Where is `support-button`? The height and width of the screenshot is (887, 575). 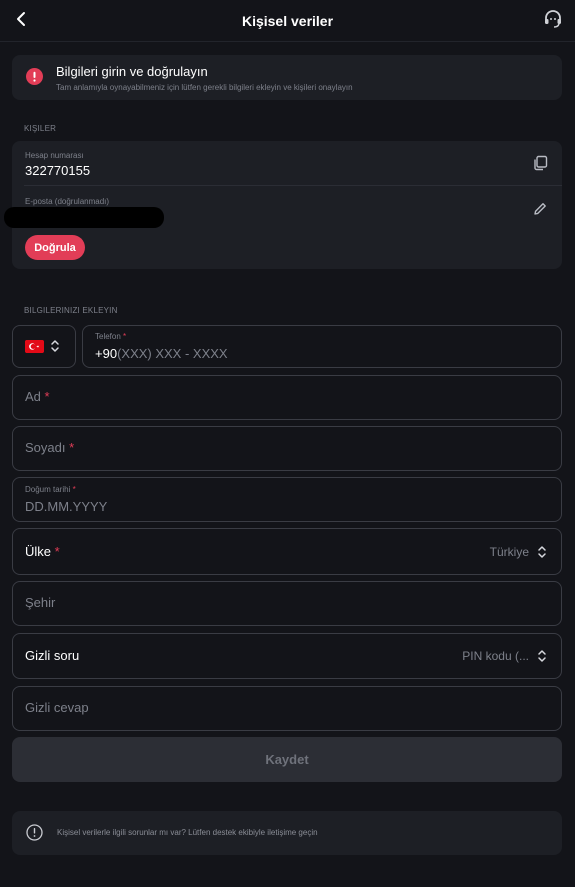
support-button is located at coordinates (553, 19).